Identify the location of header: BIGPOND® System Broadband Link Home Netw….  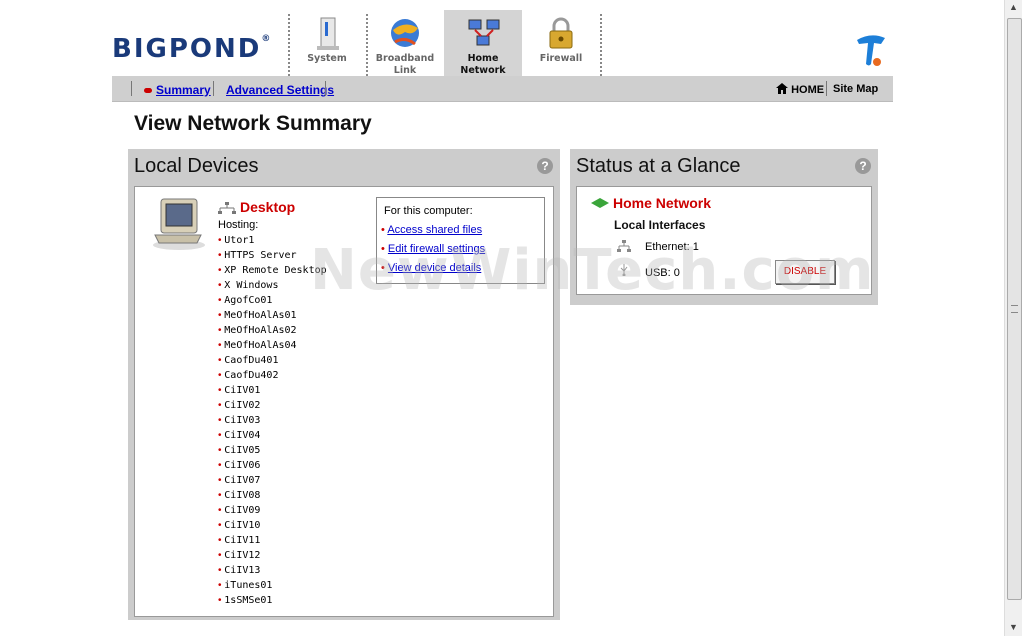
(502, 43).